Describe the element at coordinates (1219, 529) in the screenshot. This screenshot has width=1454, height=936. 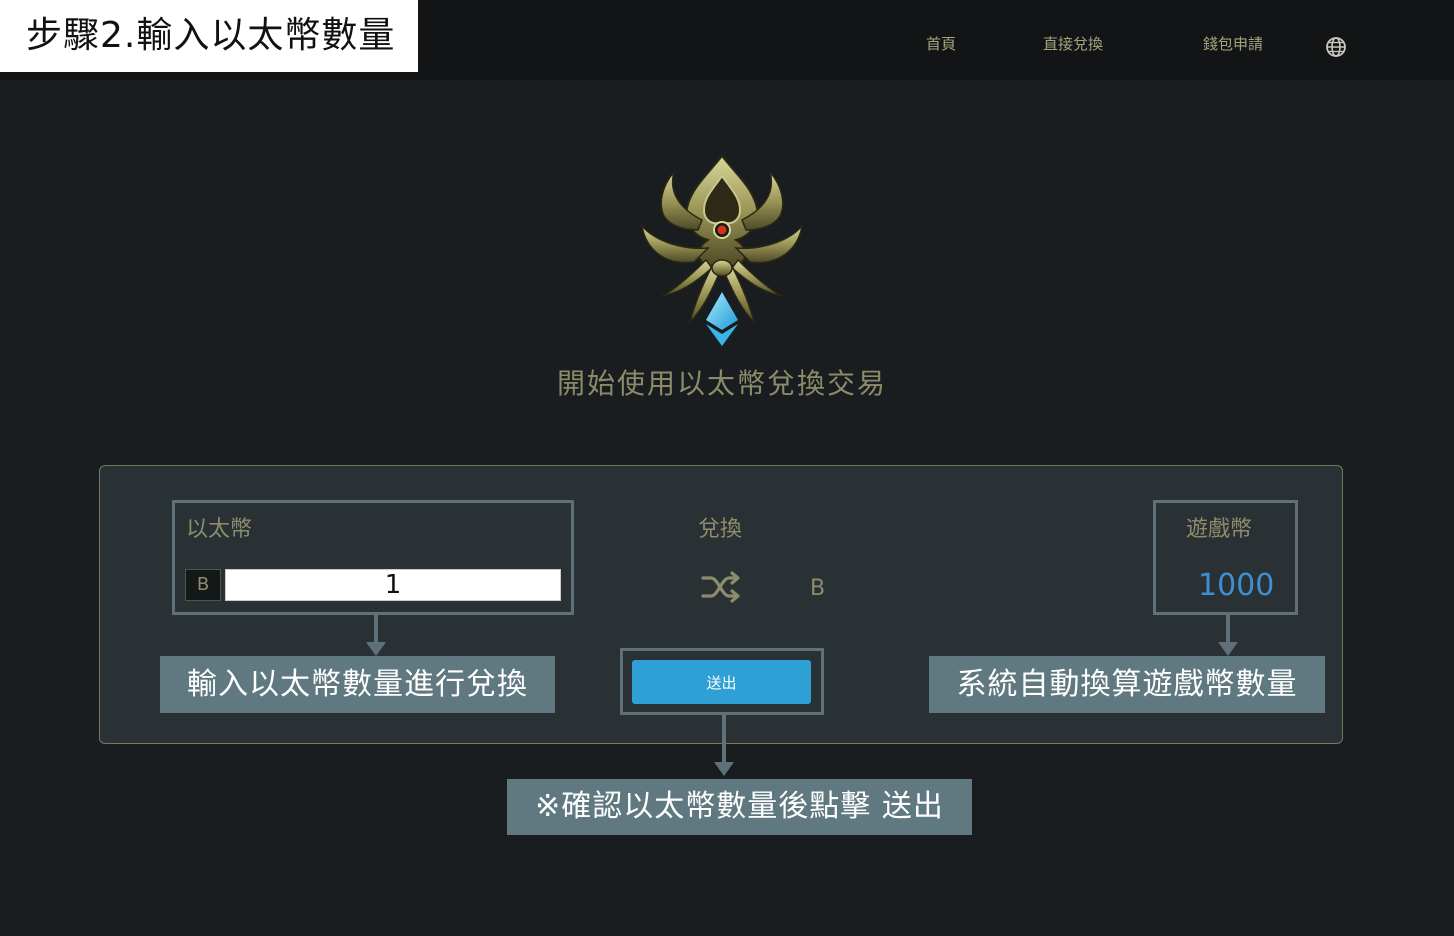
I see `game-coin-label: 遊戲幣` at that location.